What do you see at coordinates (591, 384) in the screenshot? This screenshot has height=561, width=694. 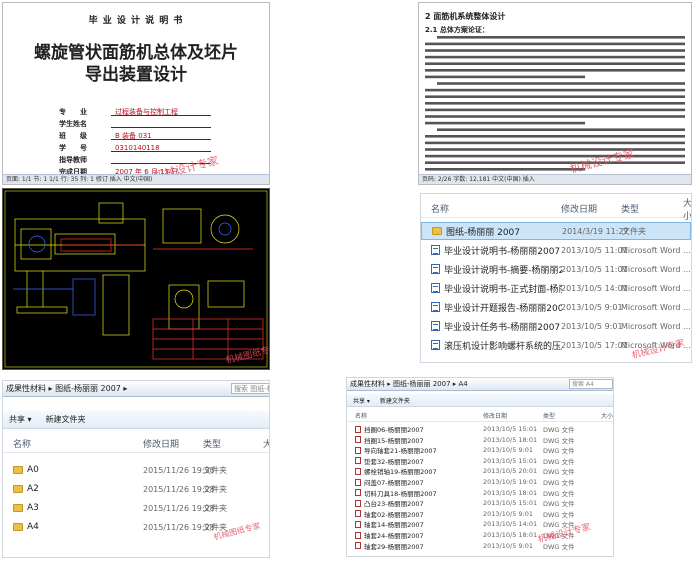 I see `search-box: 搜索 A4` at bounding box center [591, 384].